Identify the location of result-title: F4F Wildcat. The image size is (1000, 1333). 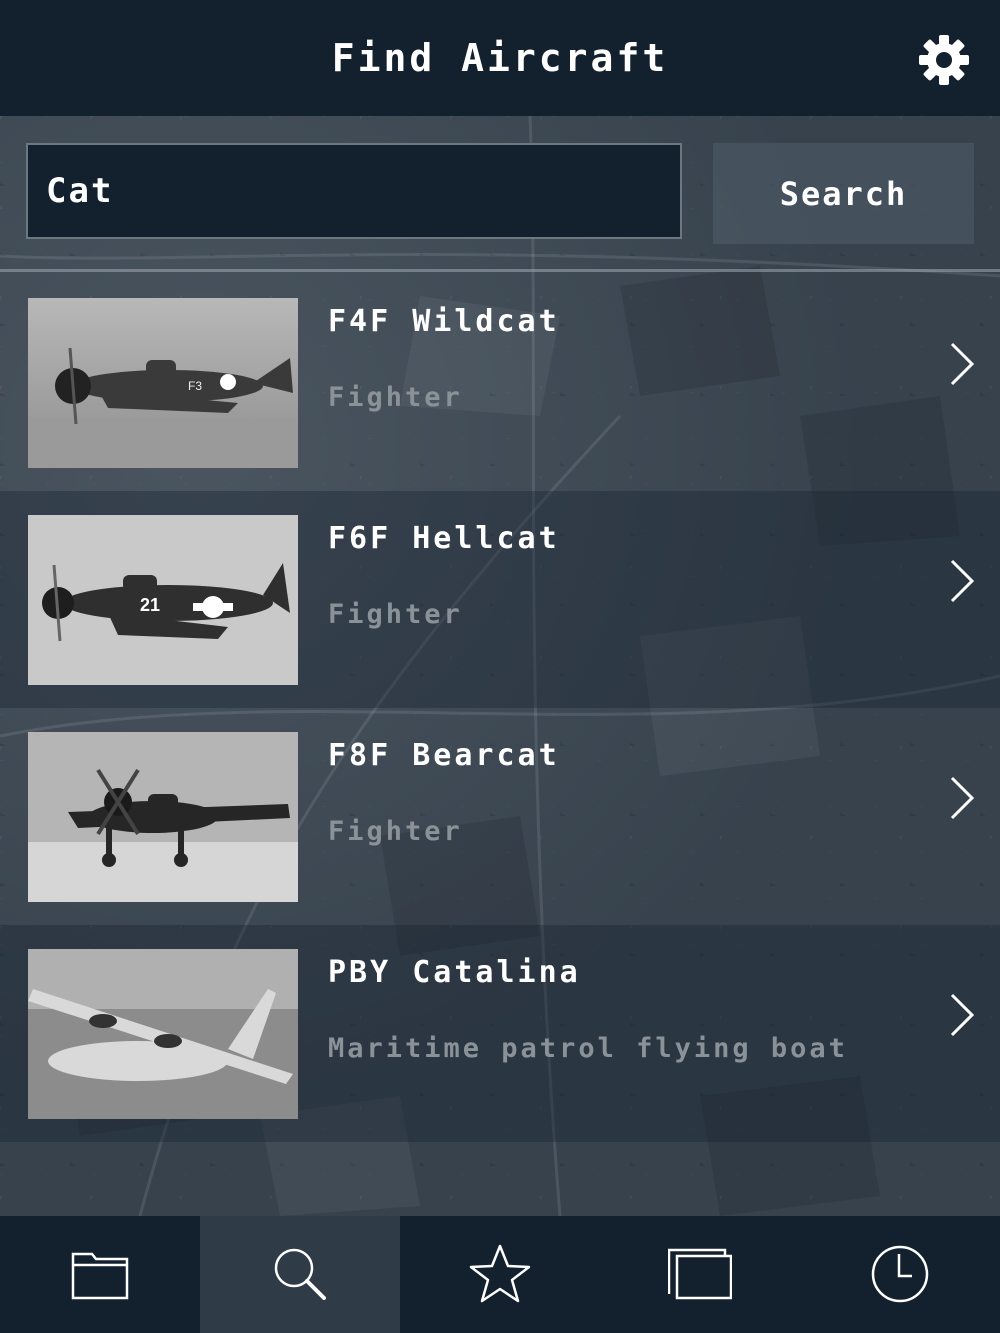
(444, 321).